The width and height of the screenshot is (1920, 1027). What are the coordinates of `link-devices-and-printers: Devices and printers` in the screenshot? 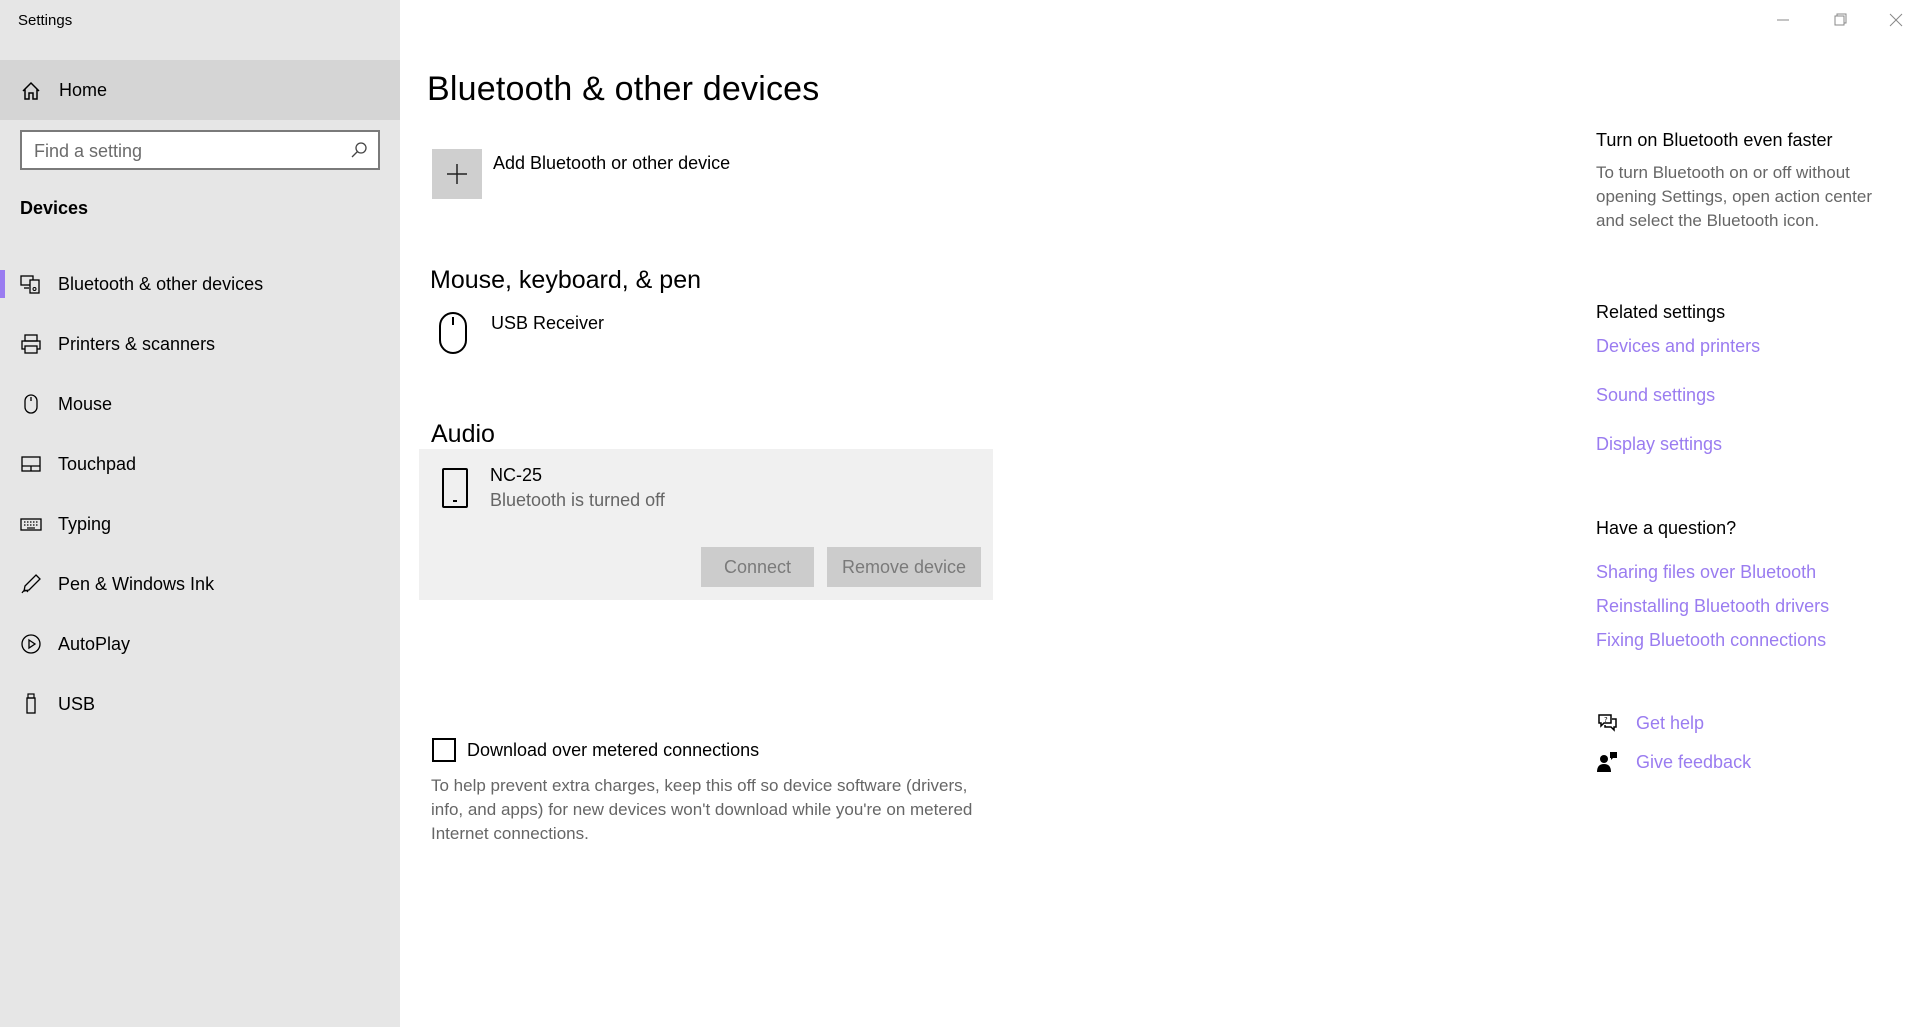 It's located at (1678, 346).